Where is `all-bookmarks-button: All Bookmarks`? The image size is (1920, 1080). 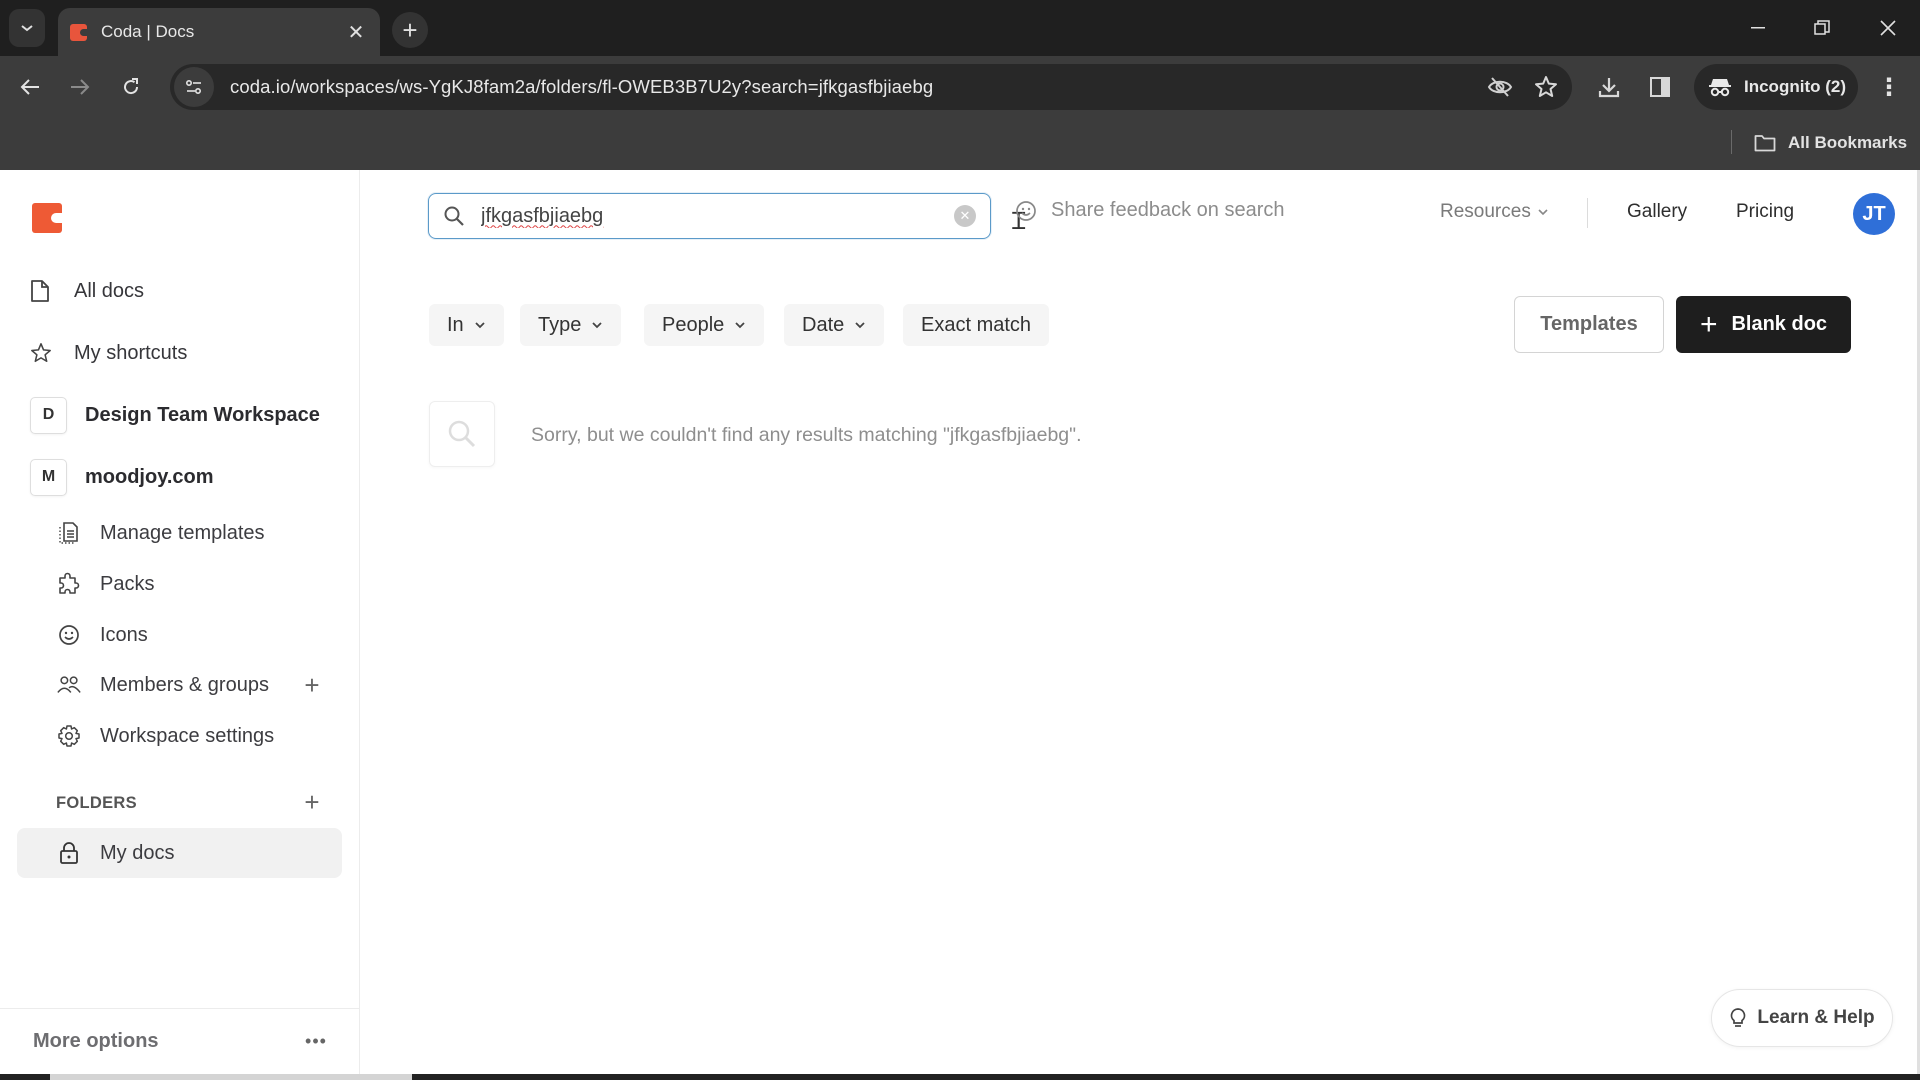 all-bookmarks-button: All Bookmarks is located at coordinates (1830, 143).